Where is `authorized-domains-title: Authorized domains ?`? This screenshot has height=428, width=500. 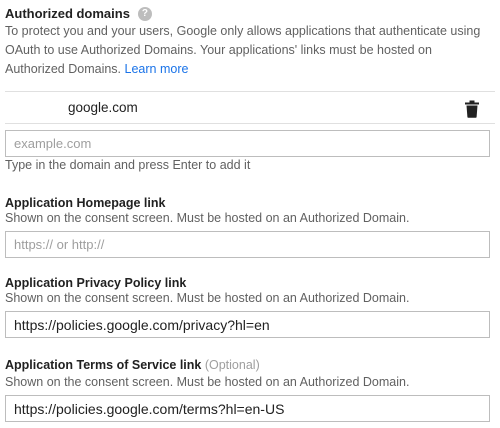
authorized-domains-title: Authorized domains ? is located at coordinates (78, 13).